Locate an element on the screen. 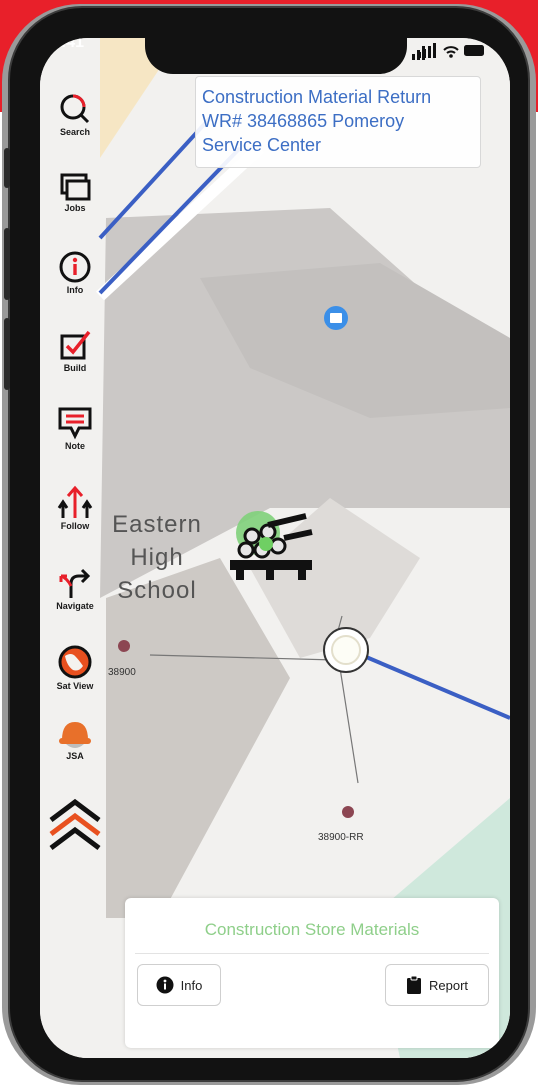 Image resolution: width=538 pixels, height=1087 pixels. navigate-icon is located at coordinates (75, 583).